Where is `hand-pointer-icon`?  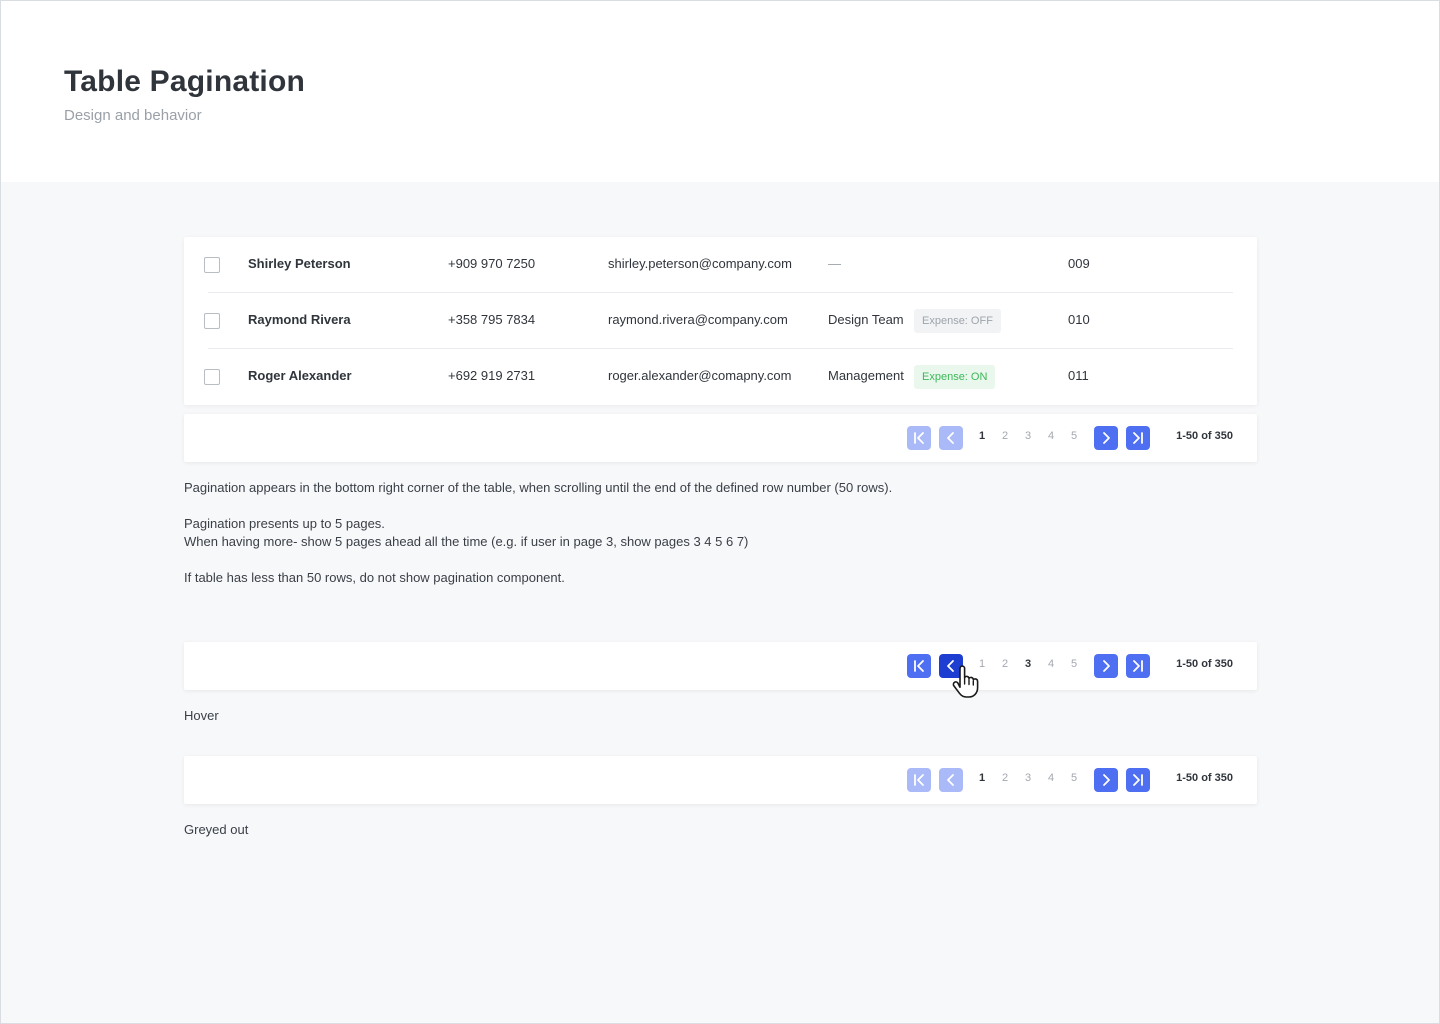
hand-pointer-icon is located at coordinates (965, 681).